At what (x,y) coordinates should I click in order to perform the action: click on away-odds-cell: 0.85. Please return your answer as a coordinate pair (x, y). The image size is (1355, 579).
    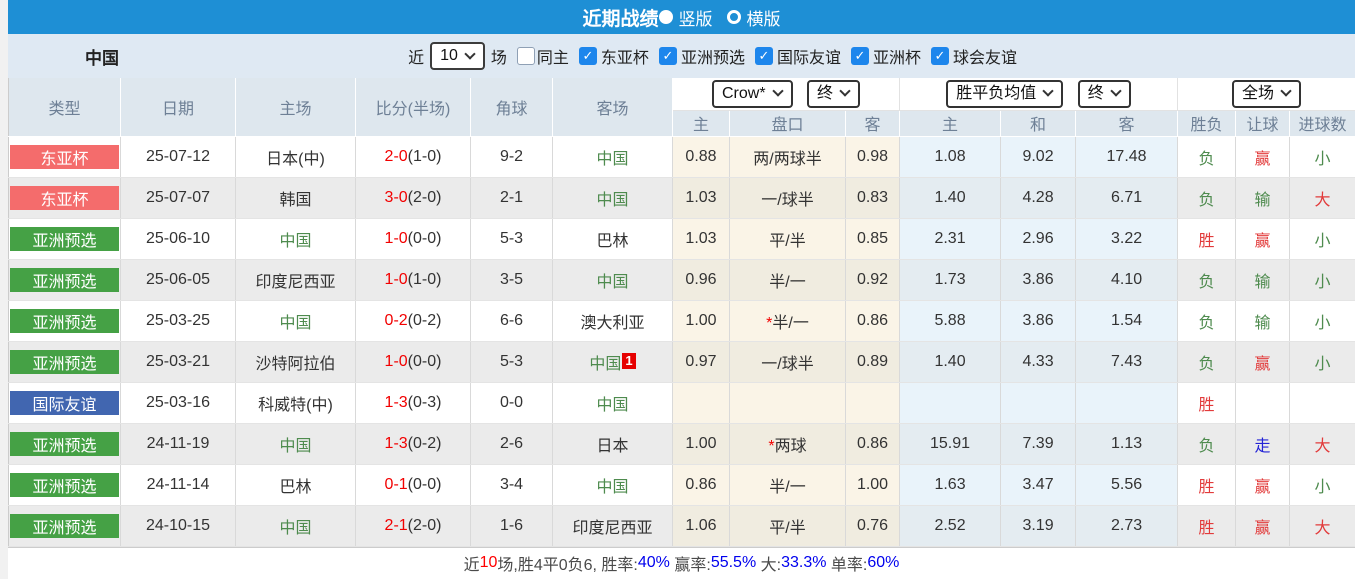
    Looking at the image, I should click on (873, 238).